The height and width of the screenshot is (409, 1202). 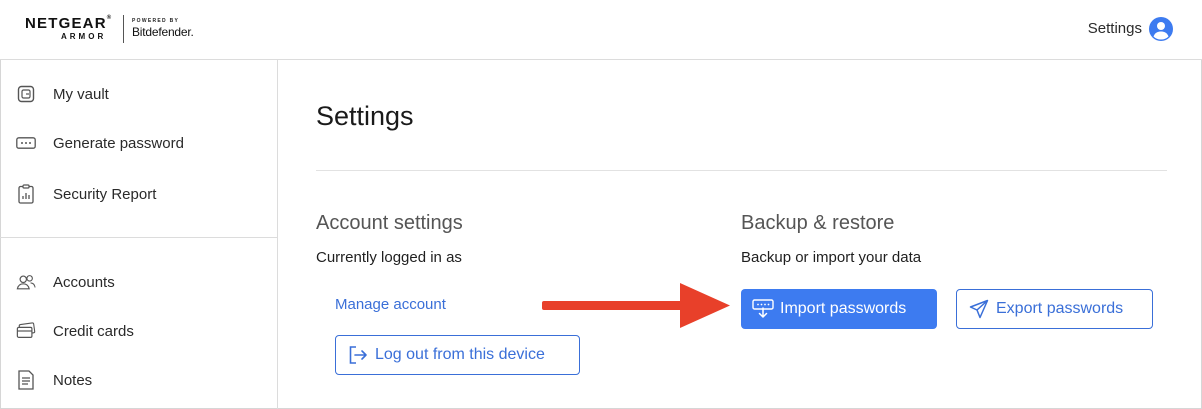 I want to click on brand-armor: ARMOR, so click(x=84, y=36).